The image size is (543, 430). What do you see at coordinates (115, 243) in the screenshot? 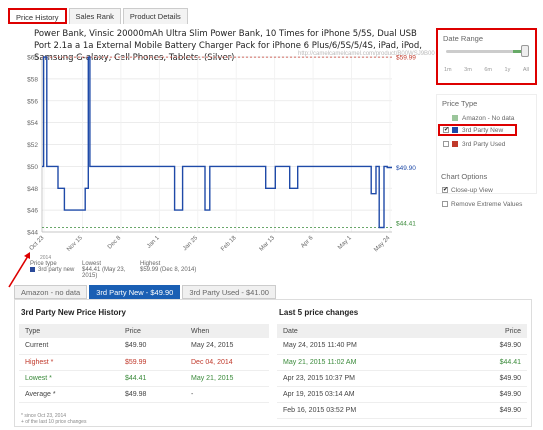
I see `x-tick-label: Dec 8` at bounding box center [115, 243].